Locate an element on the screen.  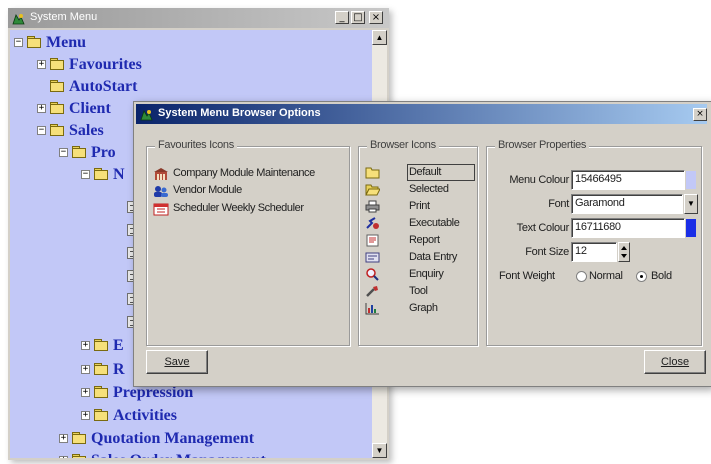
favourite-item-label: Vendor Module is located at coordinates (207, 190).